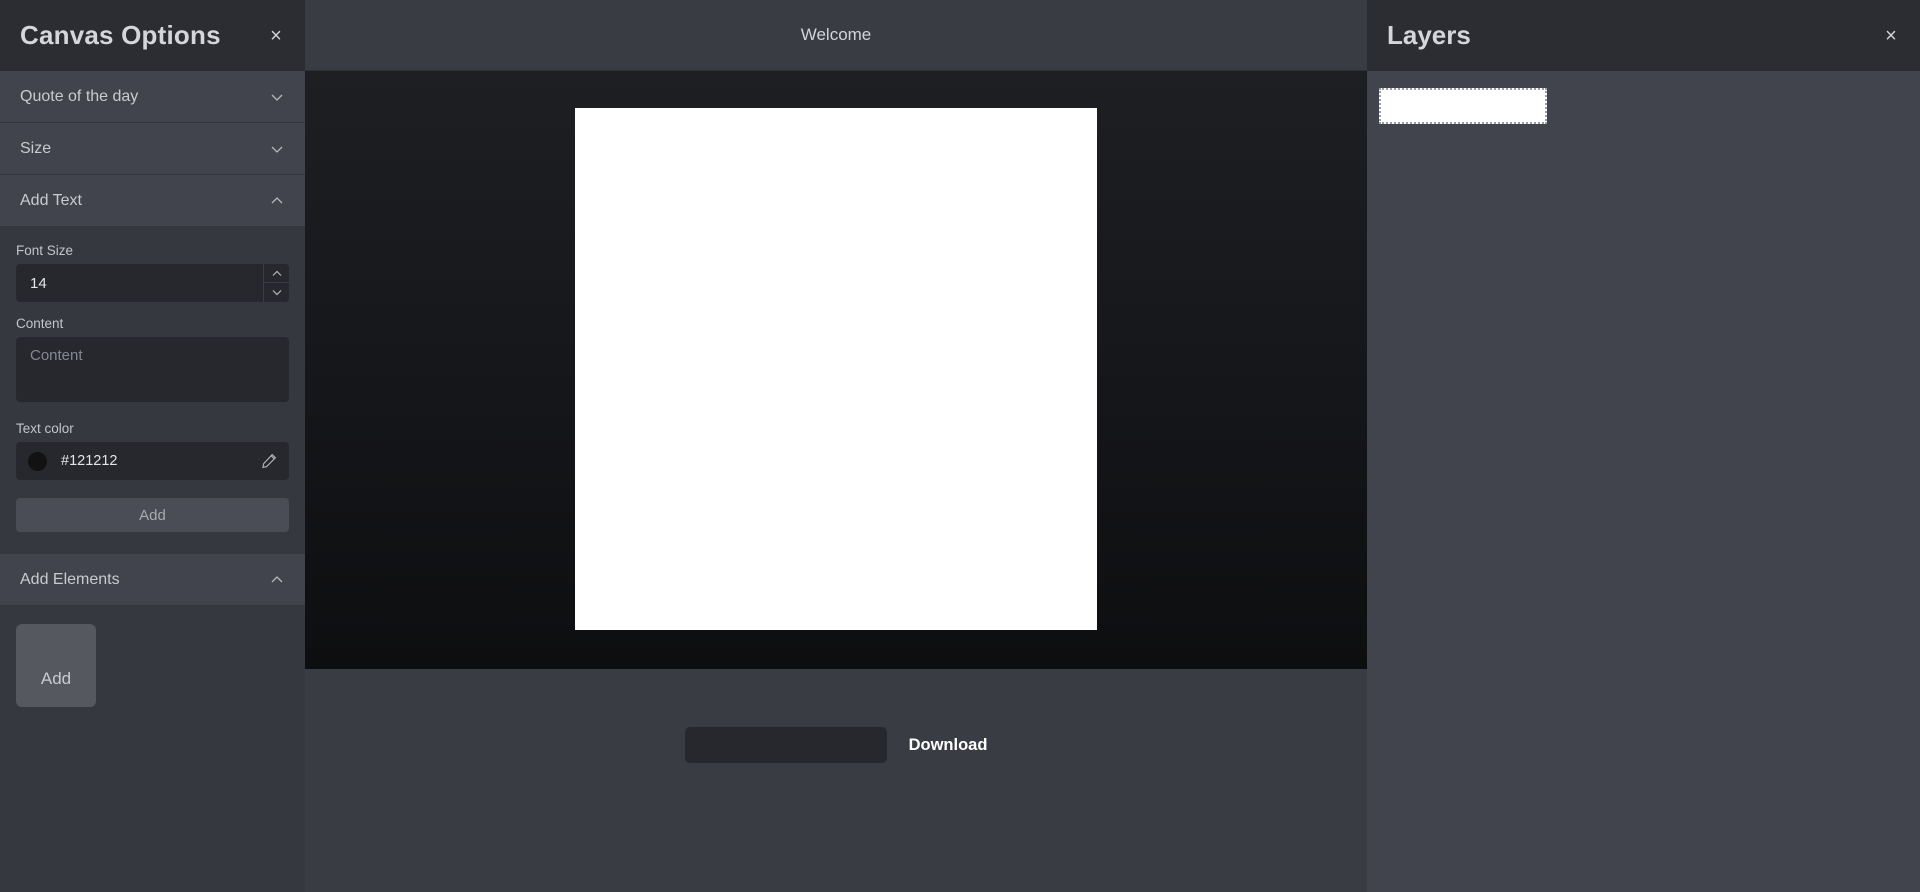 The image size is (1920, 892). I want to click on download-filename-input, so click(785, 745).